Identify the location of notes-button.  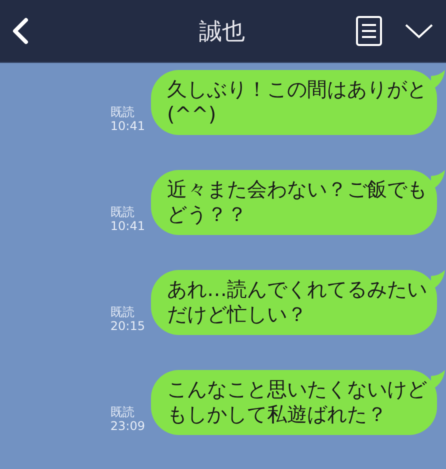
(369, 31).